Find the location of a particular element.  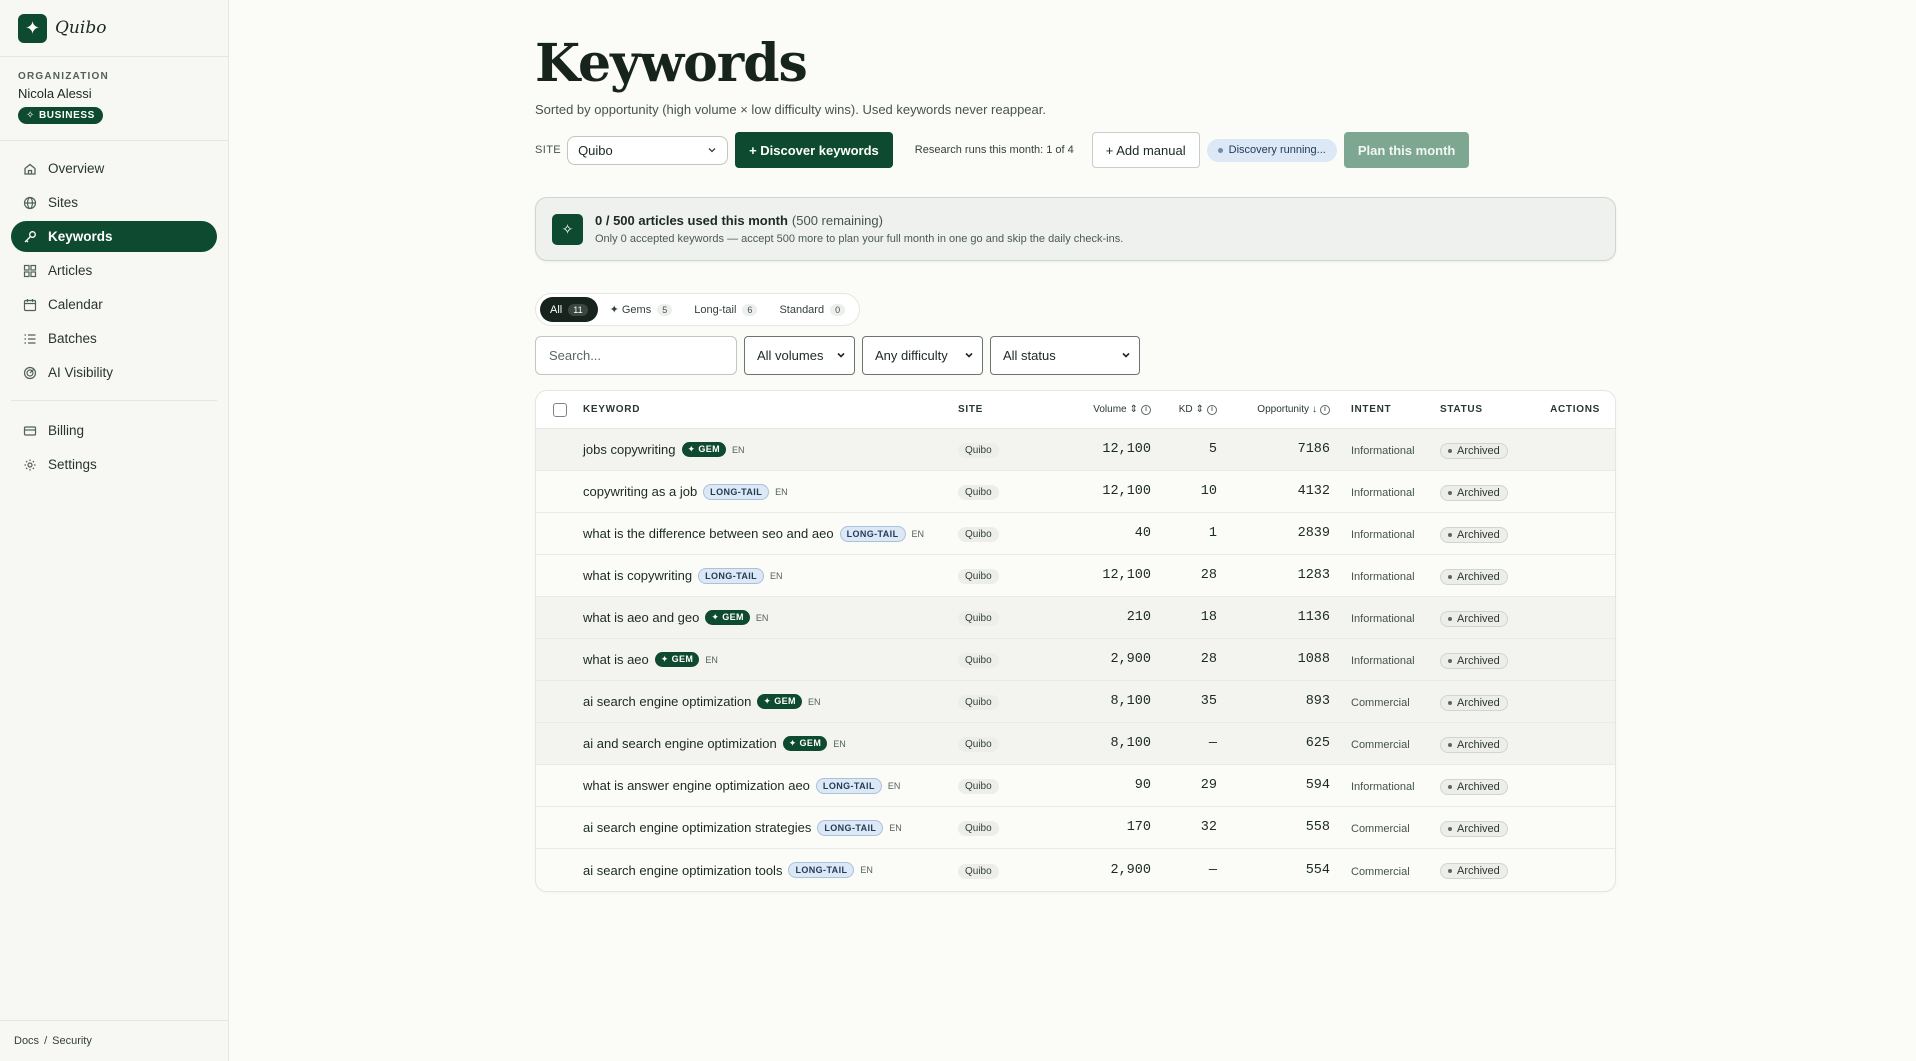

site-select-value: Quibo is located at coordinates (595, 150).